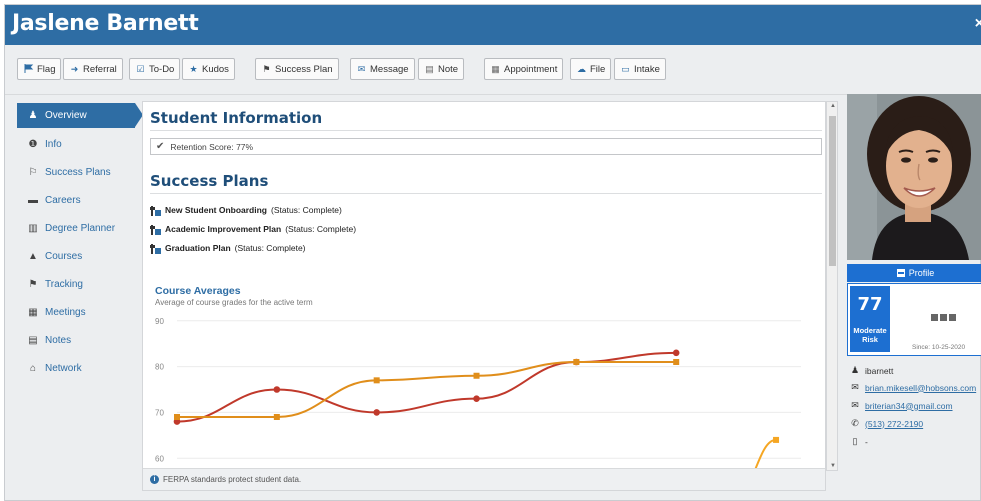 The width and height of the screenshot is (981, 501). What do you see at coordinates (486, 193) in the screenshot?
I see `divider` at bounding box center [486, 193].